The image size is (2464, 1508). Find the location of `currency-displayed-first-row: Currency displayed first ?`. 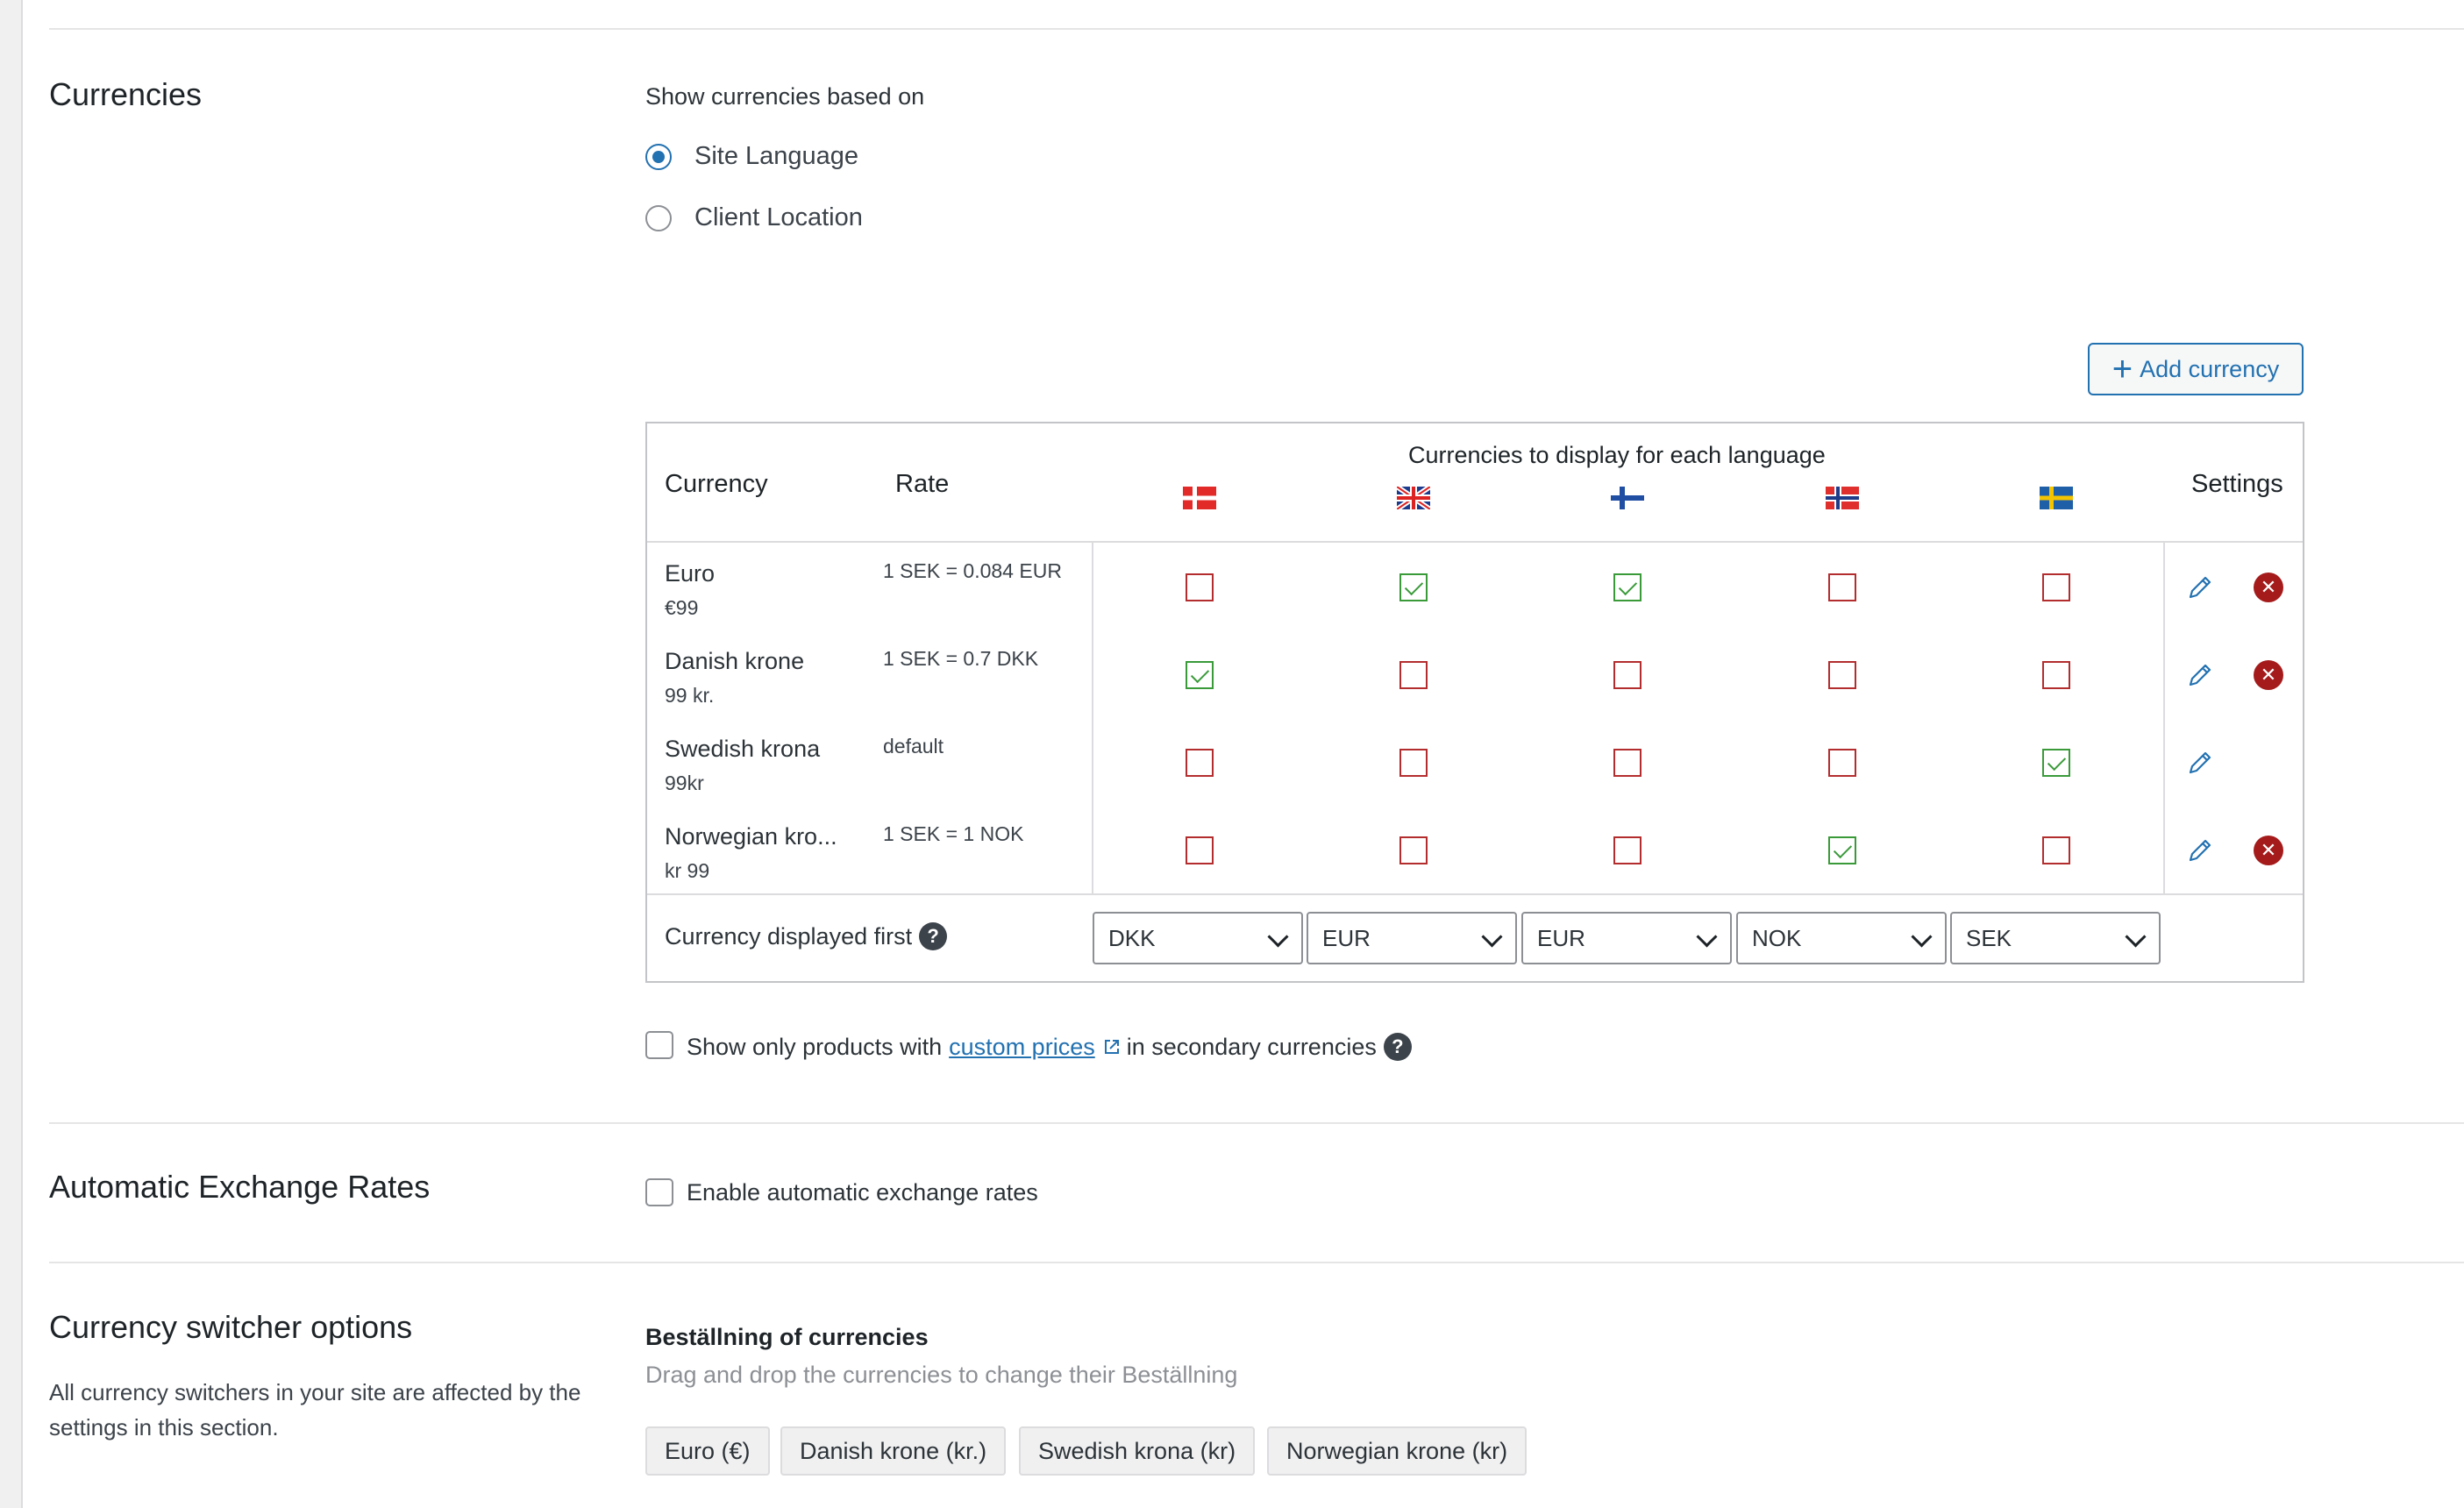

currency-displayed-first-row: Currency displayed first ? is located at coordinates (807, 936).